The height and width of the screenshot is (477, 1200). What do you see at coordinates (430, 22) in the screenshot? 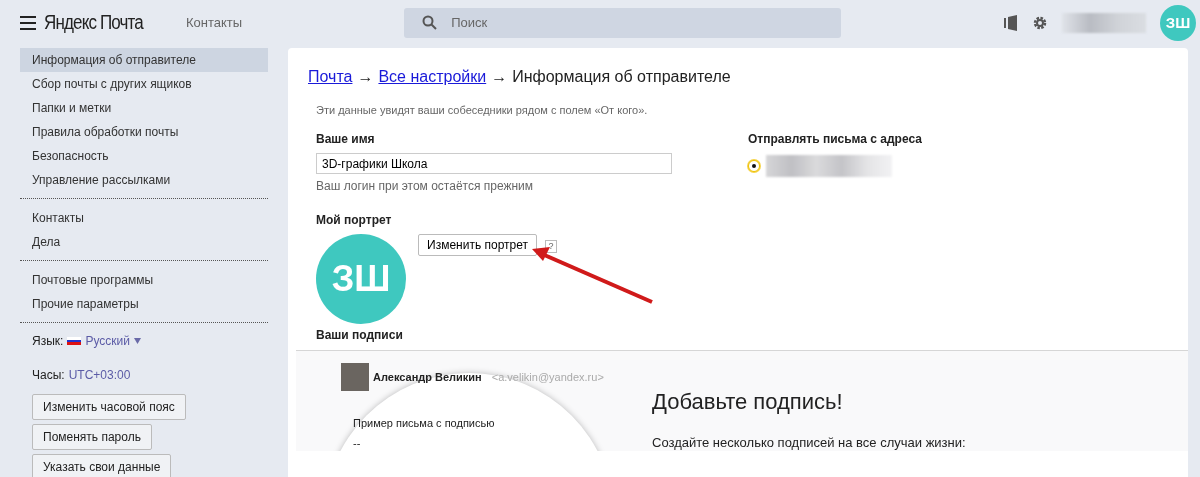
I see `search-icon` at bounding box center [430, 22].